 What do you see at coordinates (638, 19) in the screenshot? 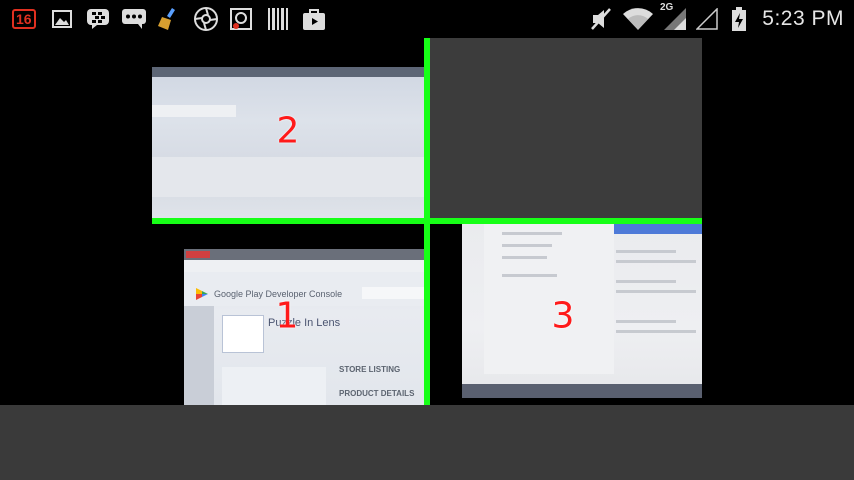
I see `wifi-icon` at bounding box center [638, 19].